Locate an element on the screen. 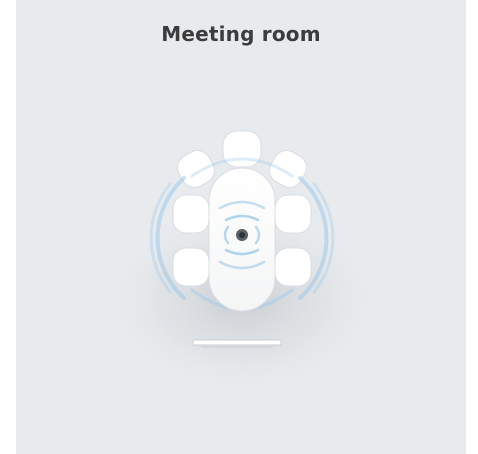 The height and width of the screenshot is (454, 478). display-screen-icon is located at coordinates (237, 343).